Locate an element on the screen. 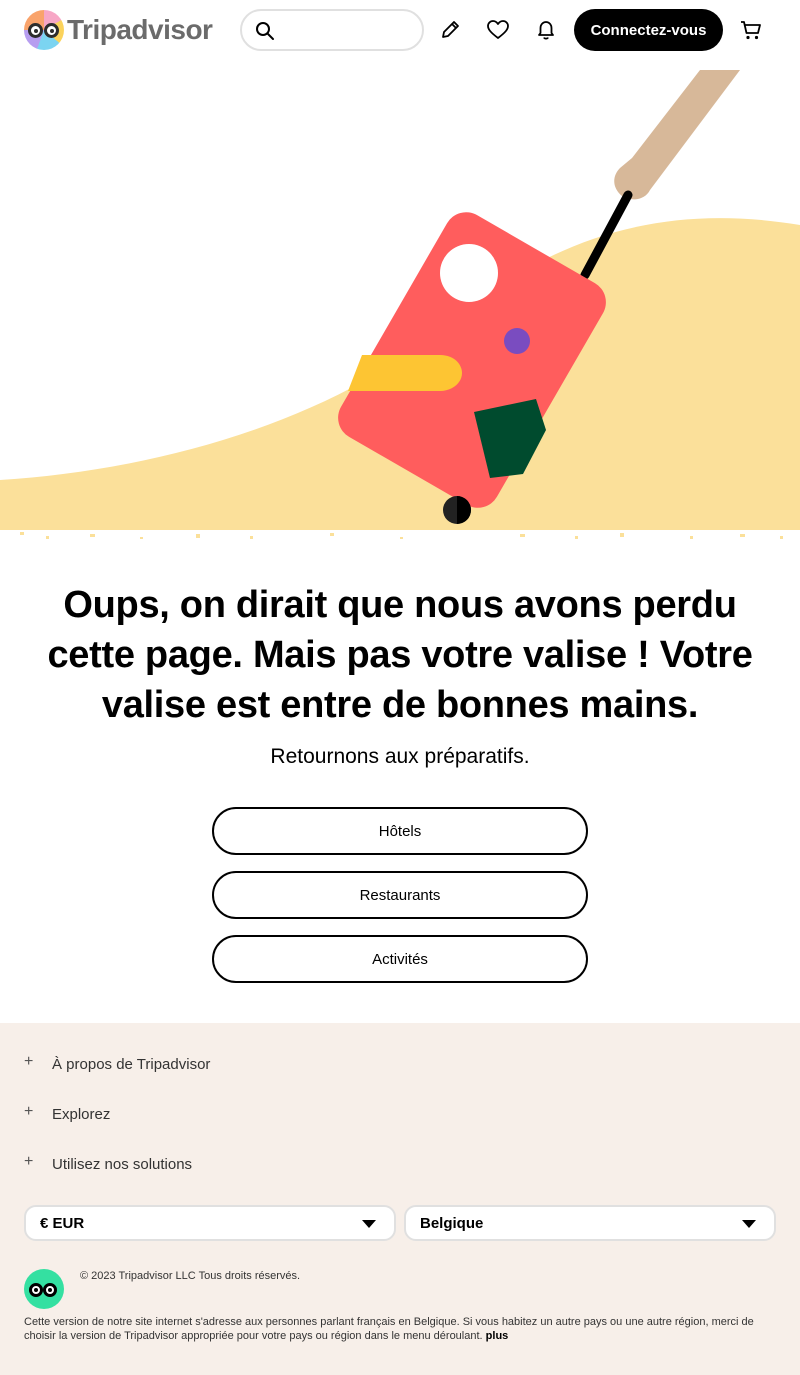  brand-name: Tripadvisor is located at coordinates (140, 29).